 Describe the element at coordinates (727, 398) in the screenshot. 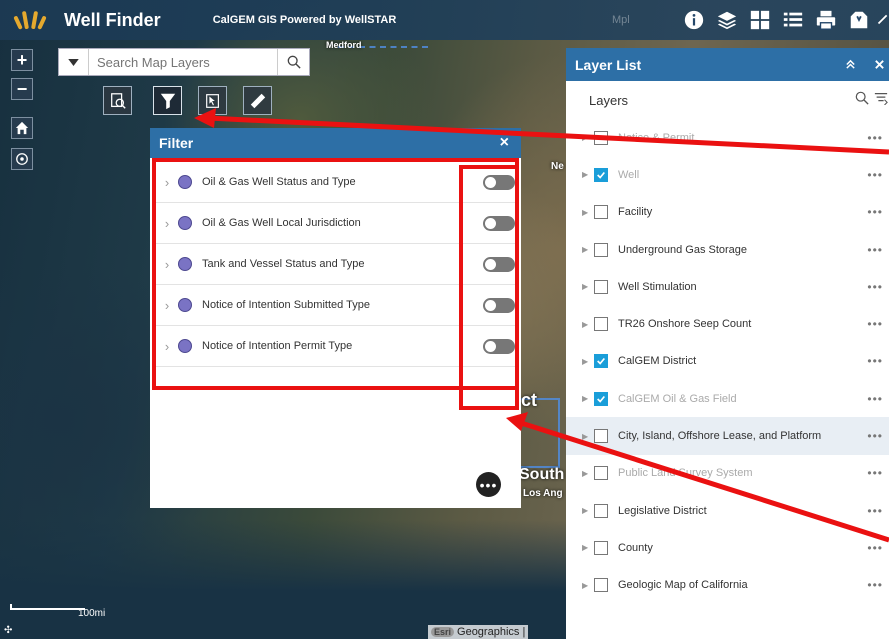

I see `layer-item: ▶ CalGEM Oil & Gas Field •••` at that location.